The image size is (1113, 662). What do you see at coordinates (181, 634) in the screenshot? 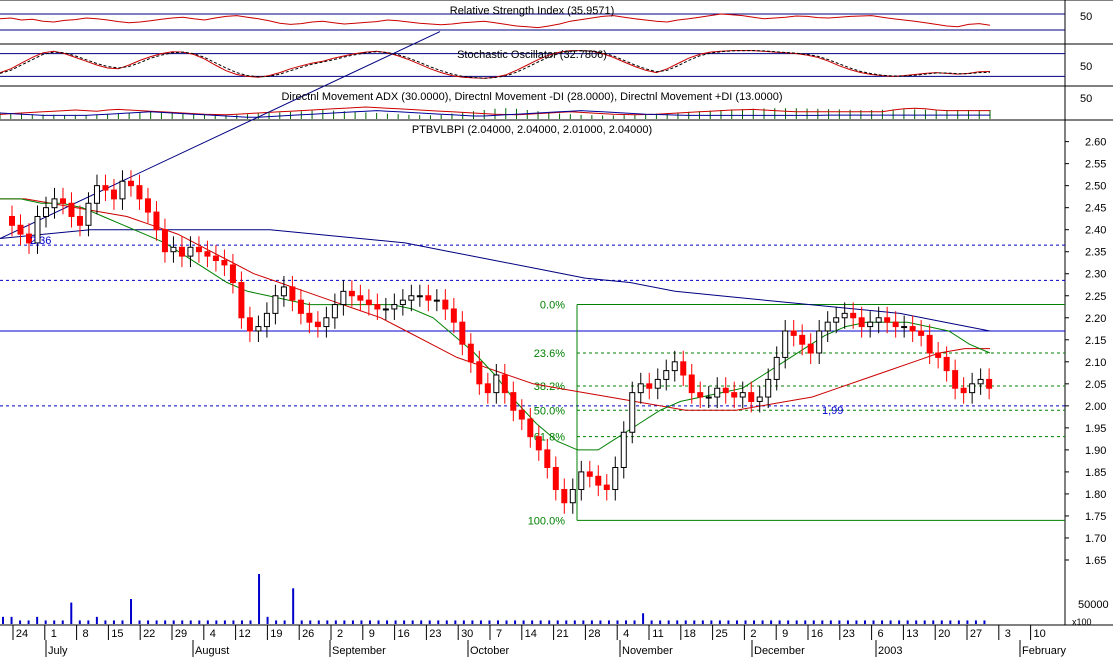
I see `x-tick-label: 29` at bounding box center [181, 634].